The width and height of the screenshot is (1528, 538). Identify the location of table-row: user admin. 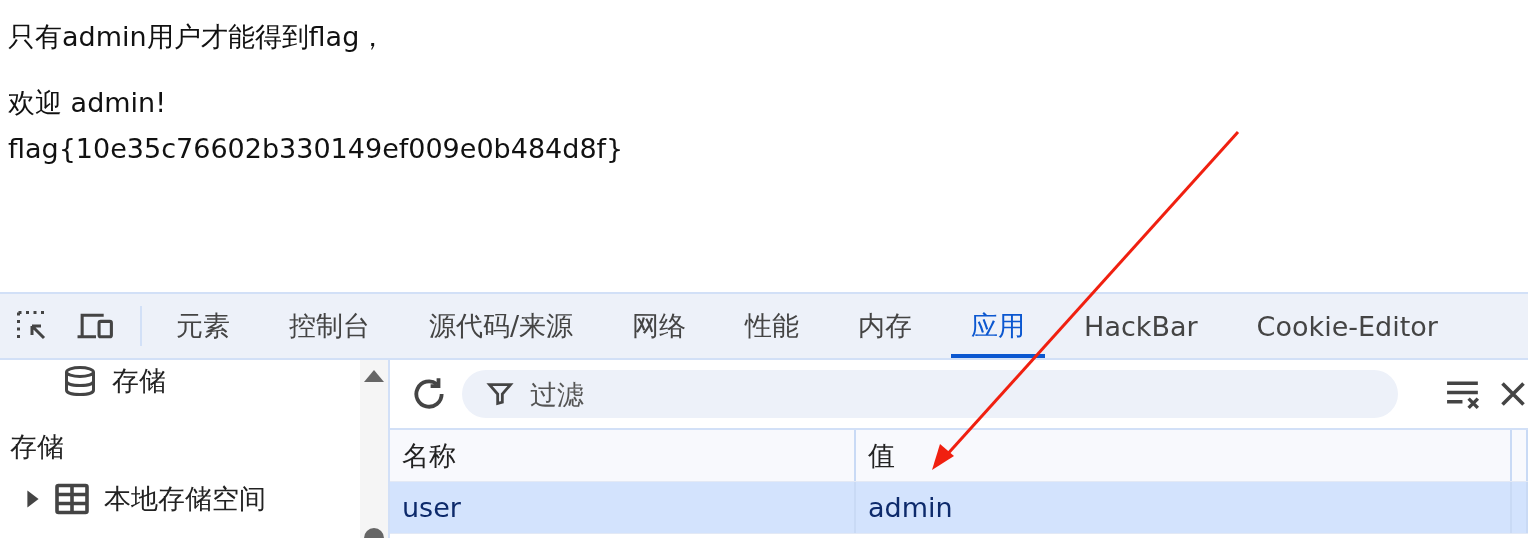
(959, 508).